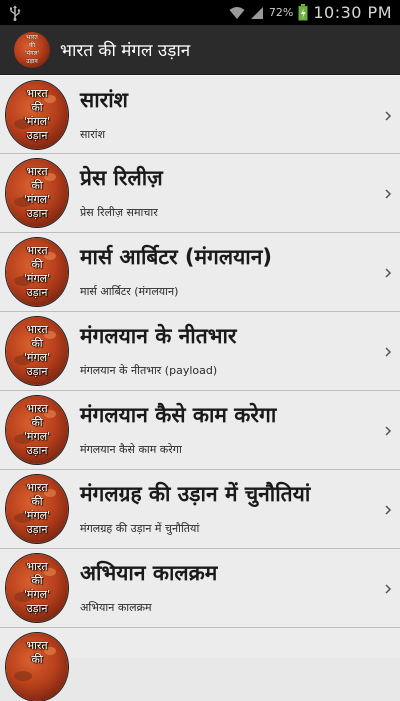 This screenshot has height=701, width=400. I want to click on signal-icon, so click(256, 12).